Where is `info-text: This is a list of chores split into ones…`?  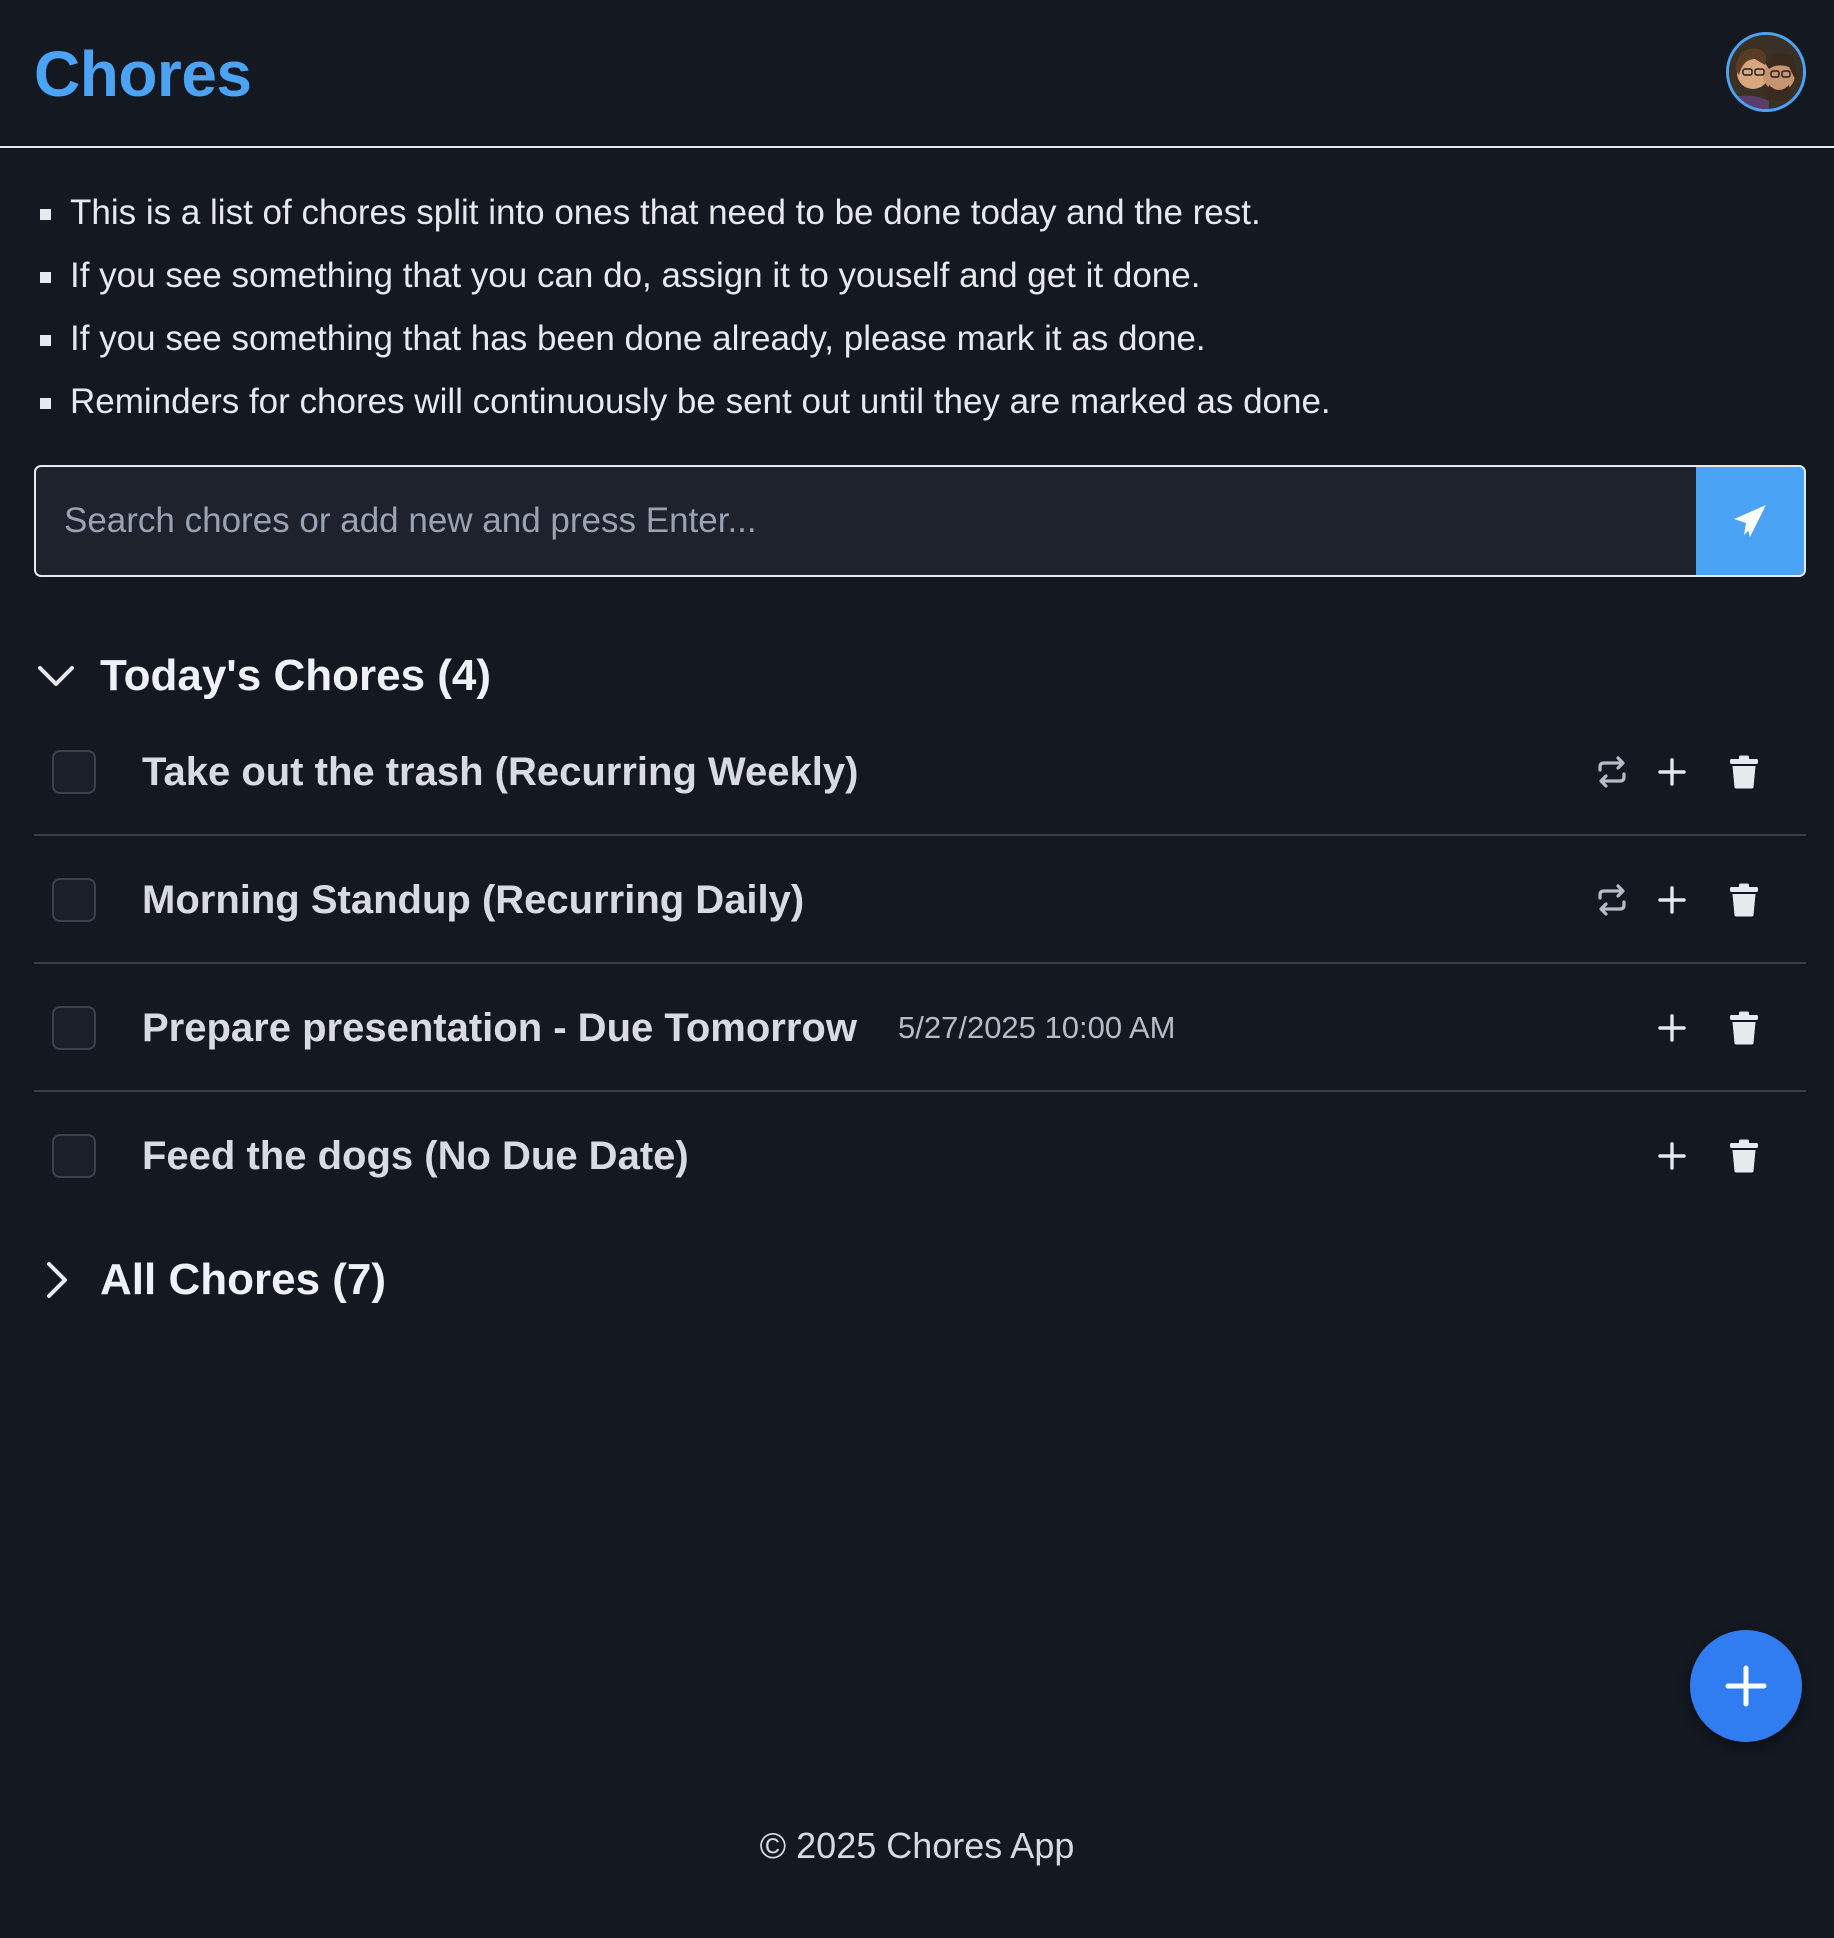 info-text: This is a list of chores split into ones… is located at coordinates (665, 212).